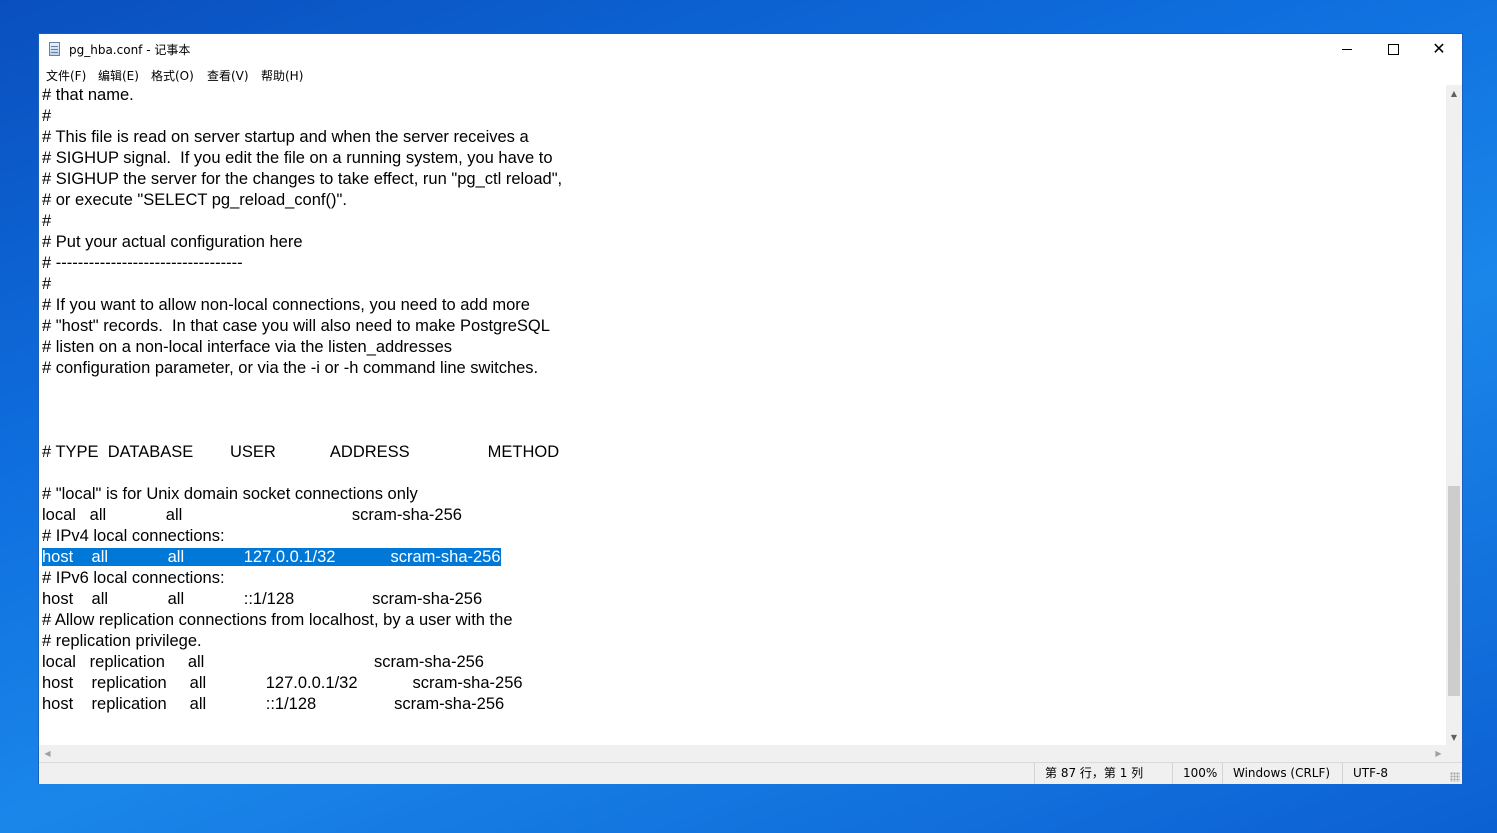 The height and width of the screenshot is (833, 1497). What do you see at coordinates (1282, 773) in the screenshot?
I see `status-line-ending: Windows (CRLF)` at bounding box center [1282, 773].